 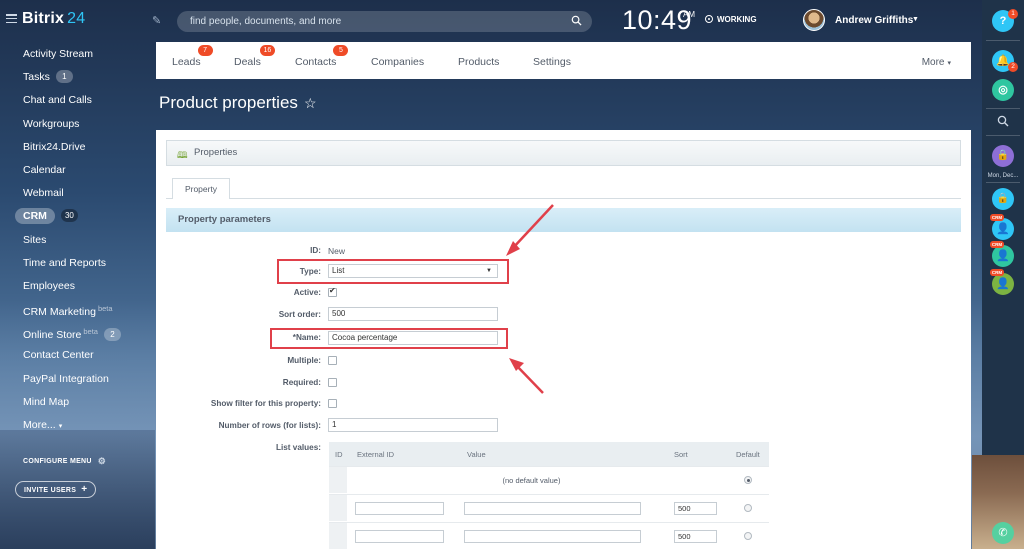 What do you see at coordinates (530, 230) in the screenshot?
I see `arrow-to-type` at bounding box center [530, 230].